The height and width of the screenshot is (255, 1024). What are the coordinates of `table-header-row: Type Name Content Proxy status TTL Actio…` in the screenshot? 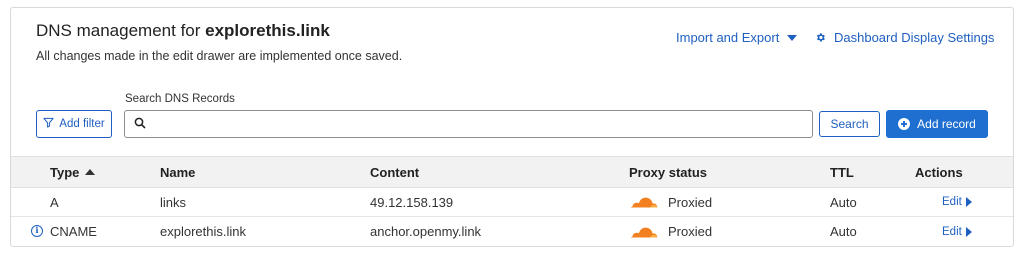 It's located at (512, 172).